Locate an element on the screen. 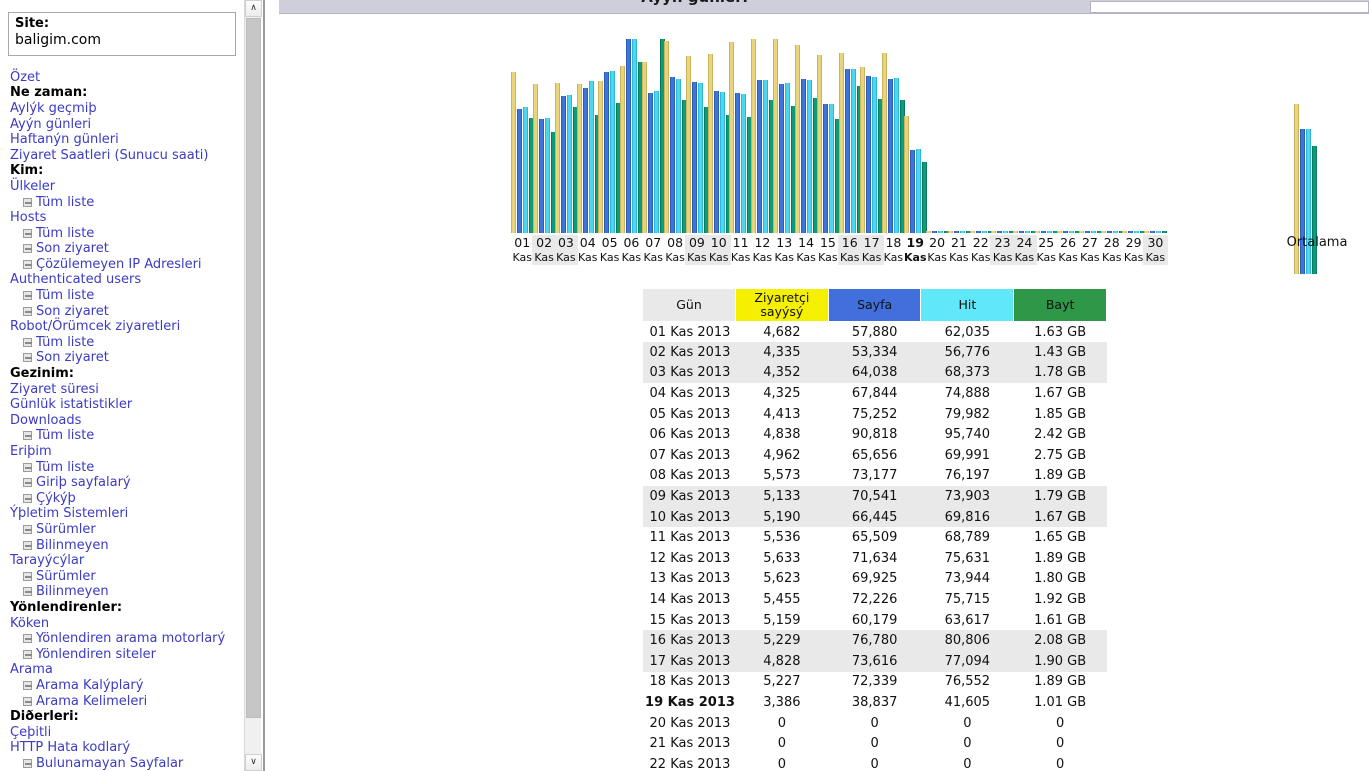  nav-auth-tum-liste: Tüm liste is located at coordinates (127, 296).